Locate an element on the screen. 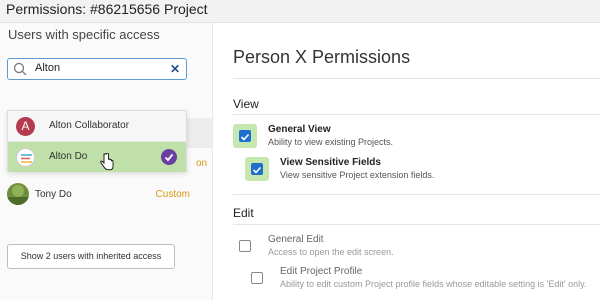 This screenshot has width=600, height=300. avatar-lines-icon is located at coordinates (26, 158).